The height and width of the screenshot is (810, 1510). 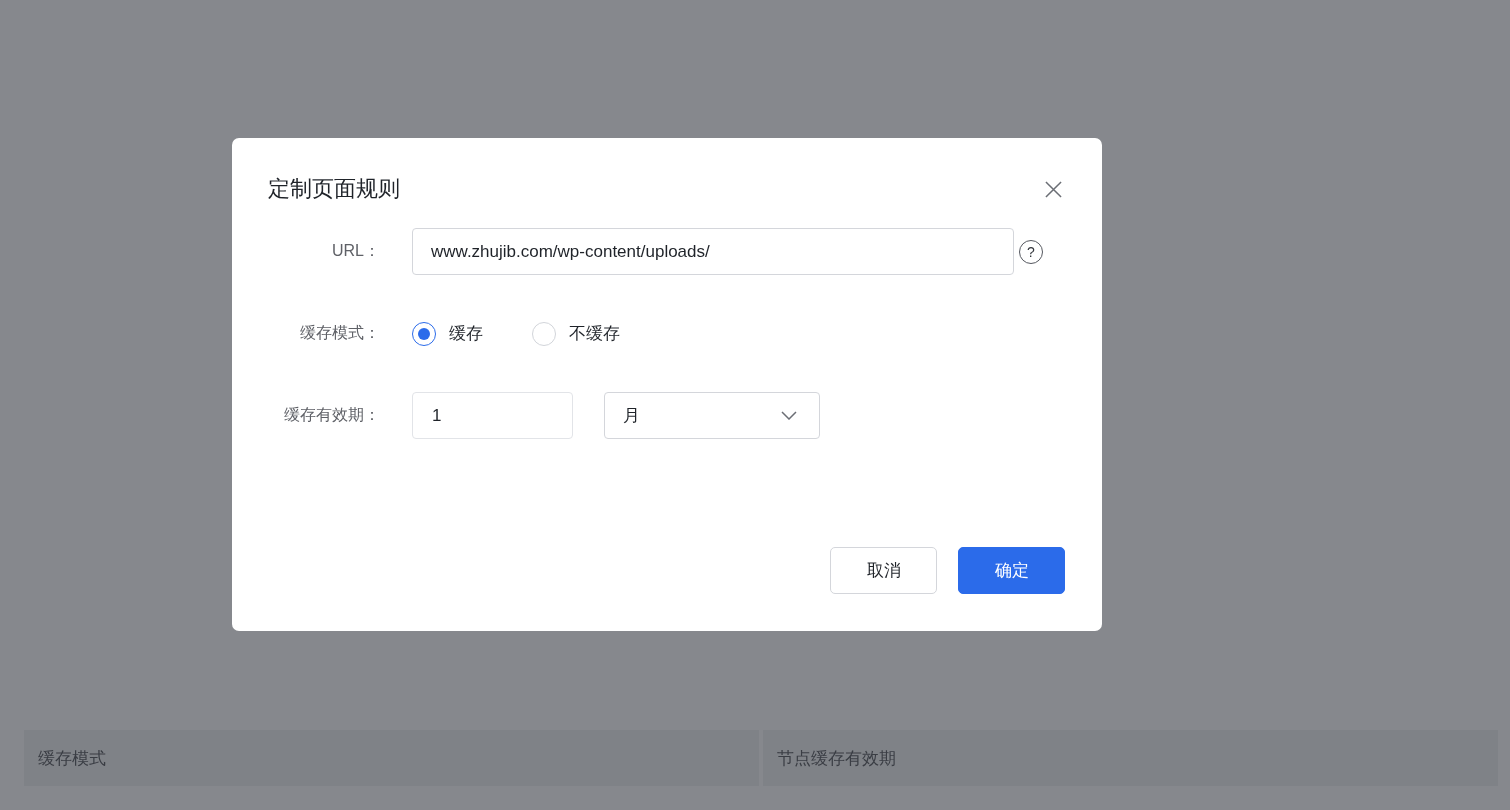 I want to click on field-label: 缓存有效期：, so click(x=331, y=415).